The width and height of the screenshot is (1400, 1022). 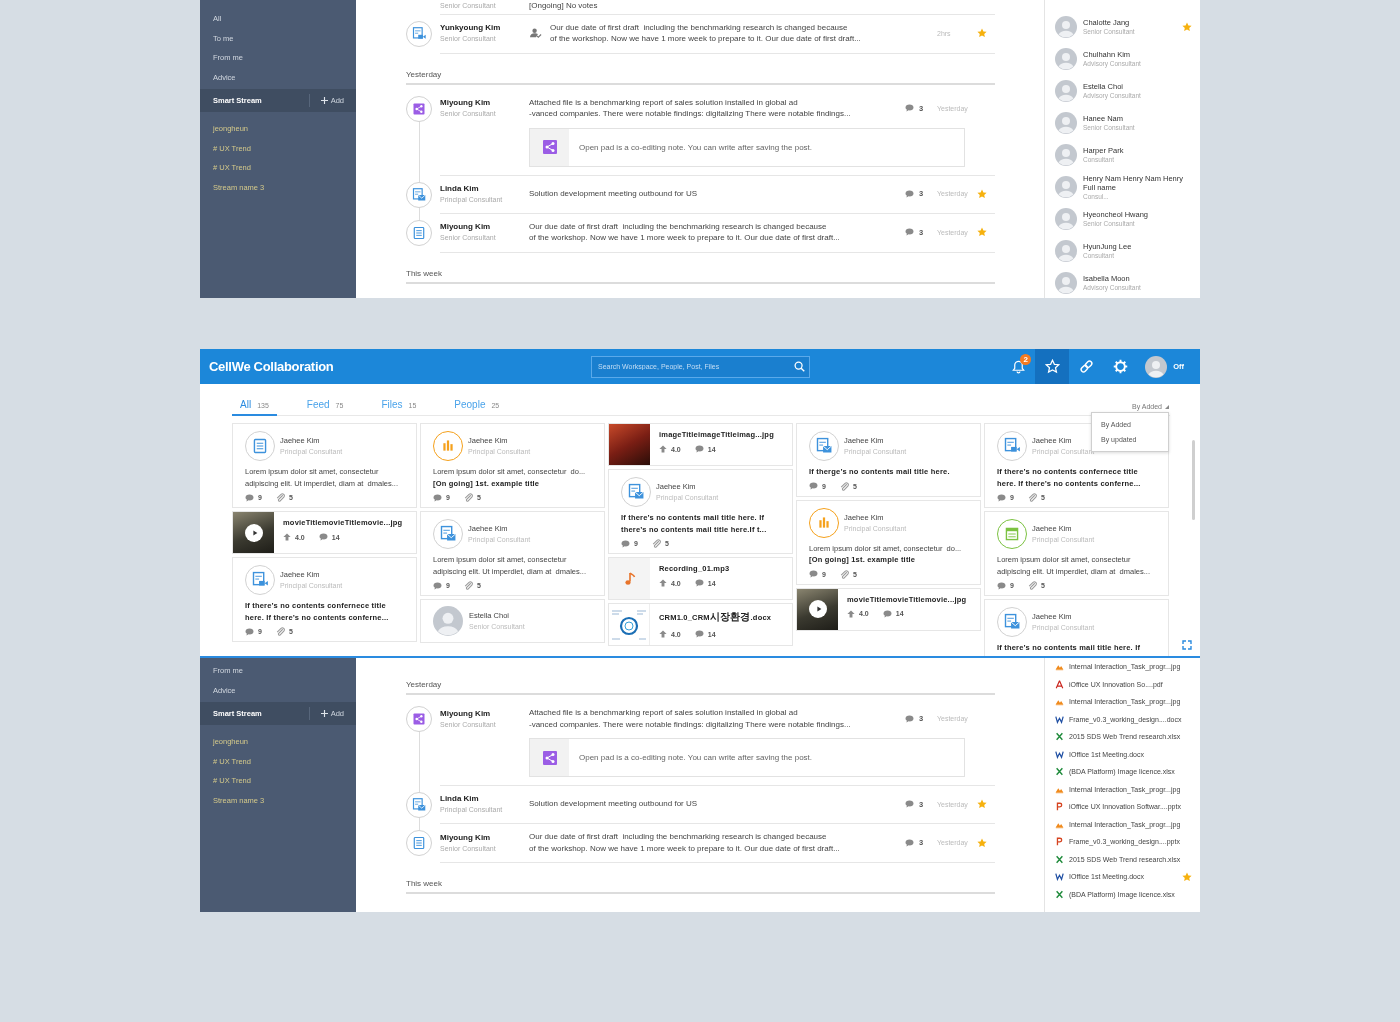 I want to click on favorites-button, so click(x=1052, y=366).